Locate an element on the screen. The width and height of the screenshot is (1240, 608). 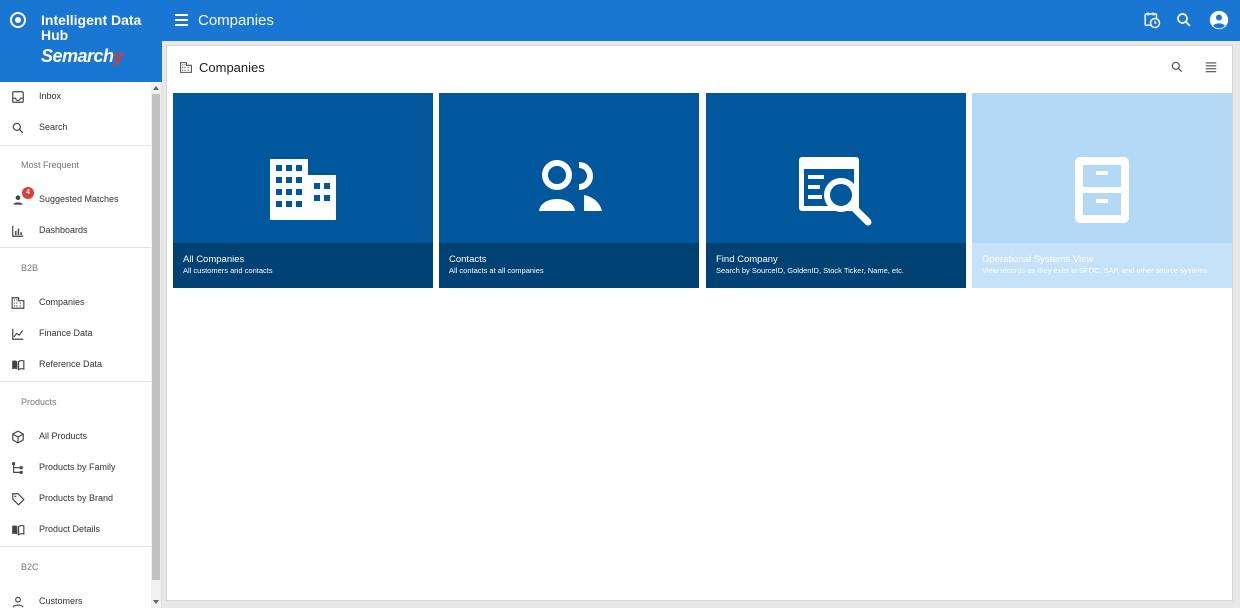
sidebar-item-suggested-matches: 4 Suggested Matches is located at coordinates (75, 200).